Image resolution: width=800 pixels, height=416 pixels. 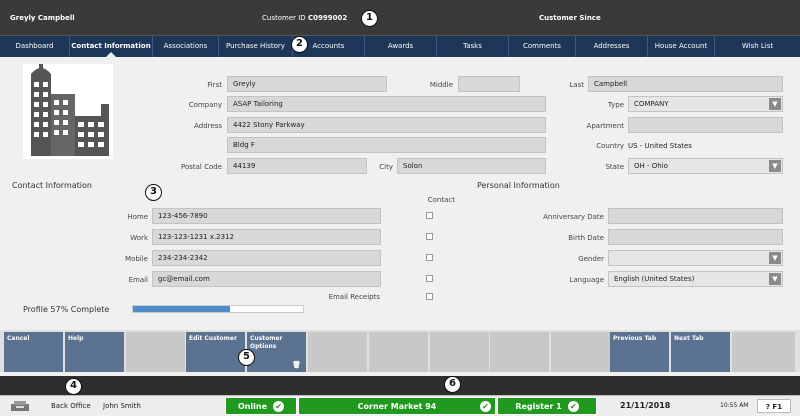 What do you see at coordinates (441, 200) in the screenshot?
I see `contact-column-label: Contact` at bounding box center [441, 200].